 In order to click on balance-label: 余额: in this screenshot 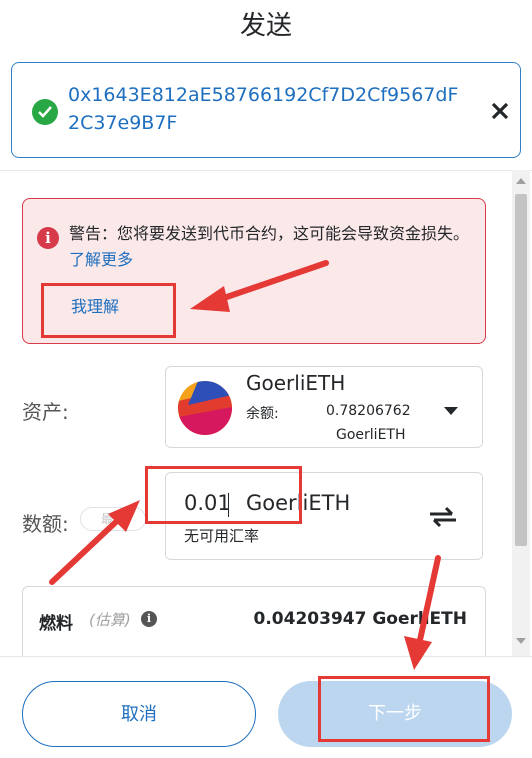, I will do `click(262, 414)`.